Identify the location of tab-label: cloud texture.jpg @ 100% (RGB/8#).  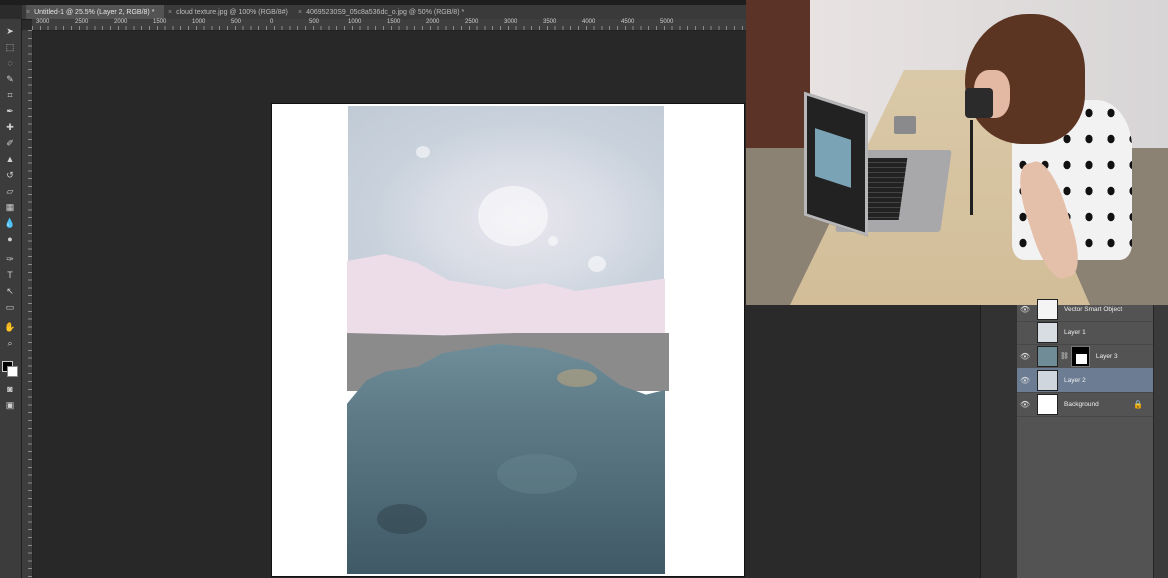
(232, 12).